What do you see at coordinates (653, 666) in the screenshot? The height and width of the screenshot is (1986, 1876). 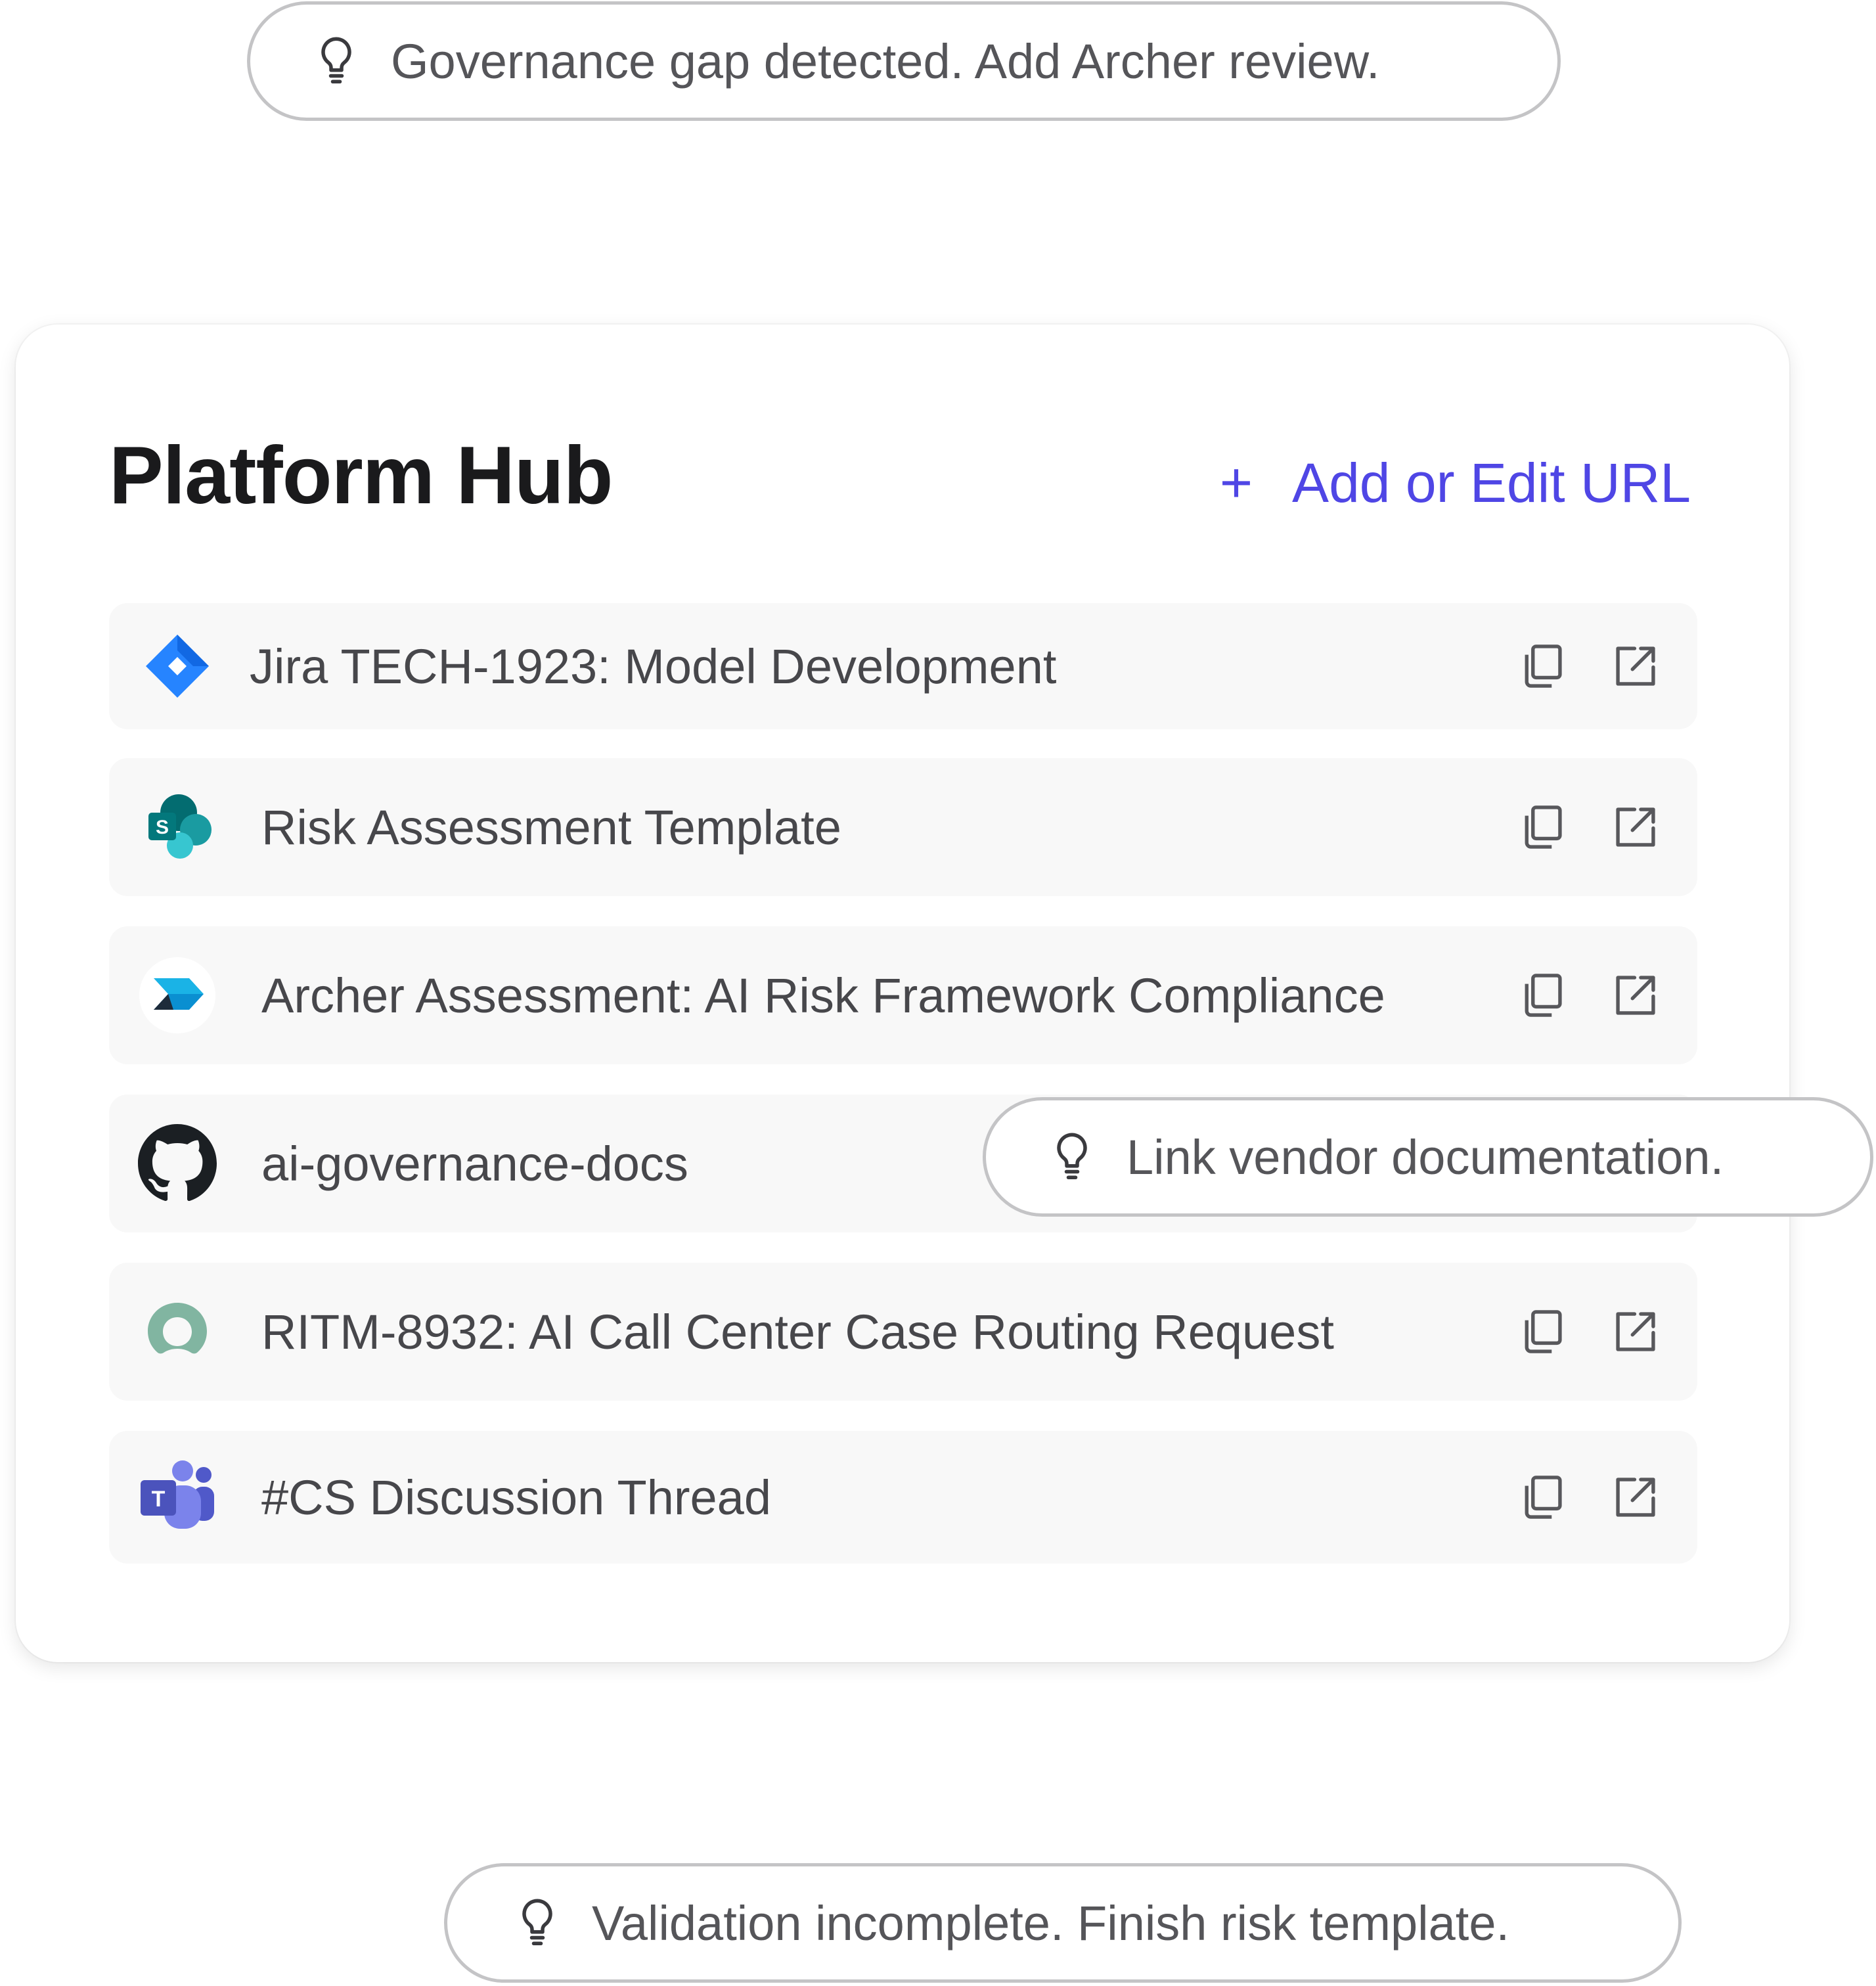 I see `item-label: Jira TECH-1923: Model Development` at bounding box center [653, 666].